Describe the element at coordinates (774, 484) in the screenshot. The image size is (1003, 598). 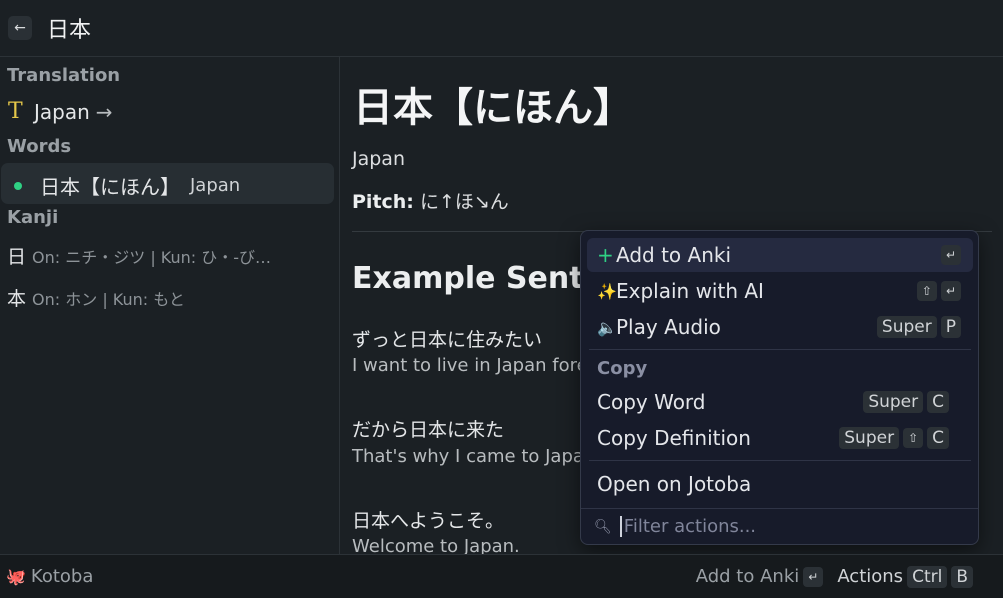
I see `menu-item-open-on-jotoba: Open on Jotoba` at that location.